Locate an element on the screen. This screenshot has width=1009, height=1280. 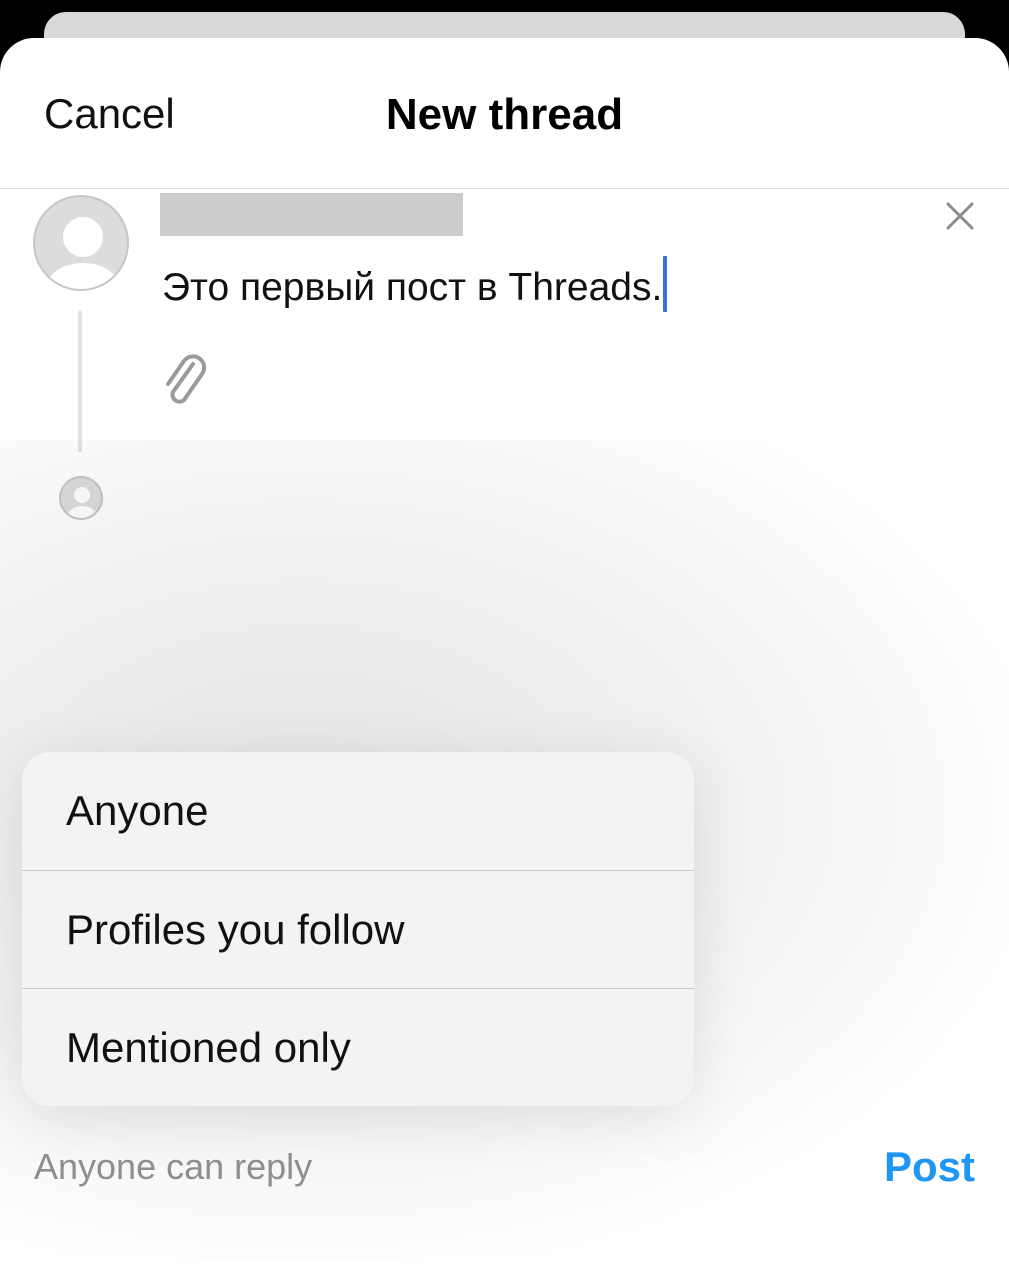
menu-item-mentioned-only: Mentioned only is located at coordinates (358, 1047).